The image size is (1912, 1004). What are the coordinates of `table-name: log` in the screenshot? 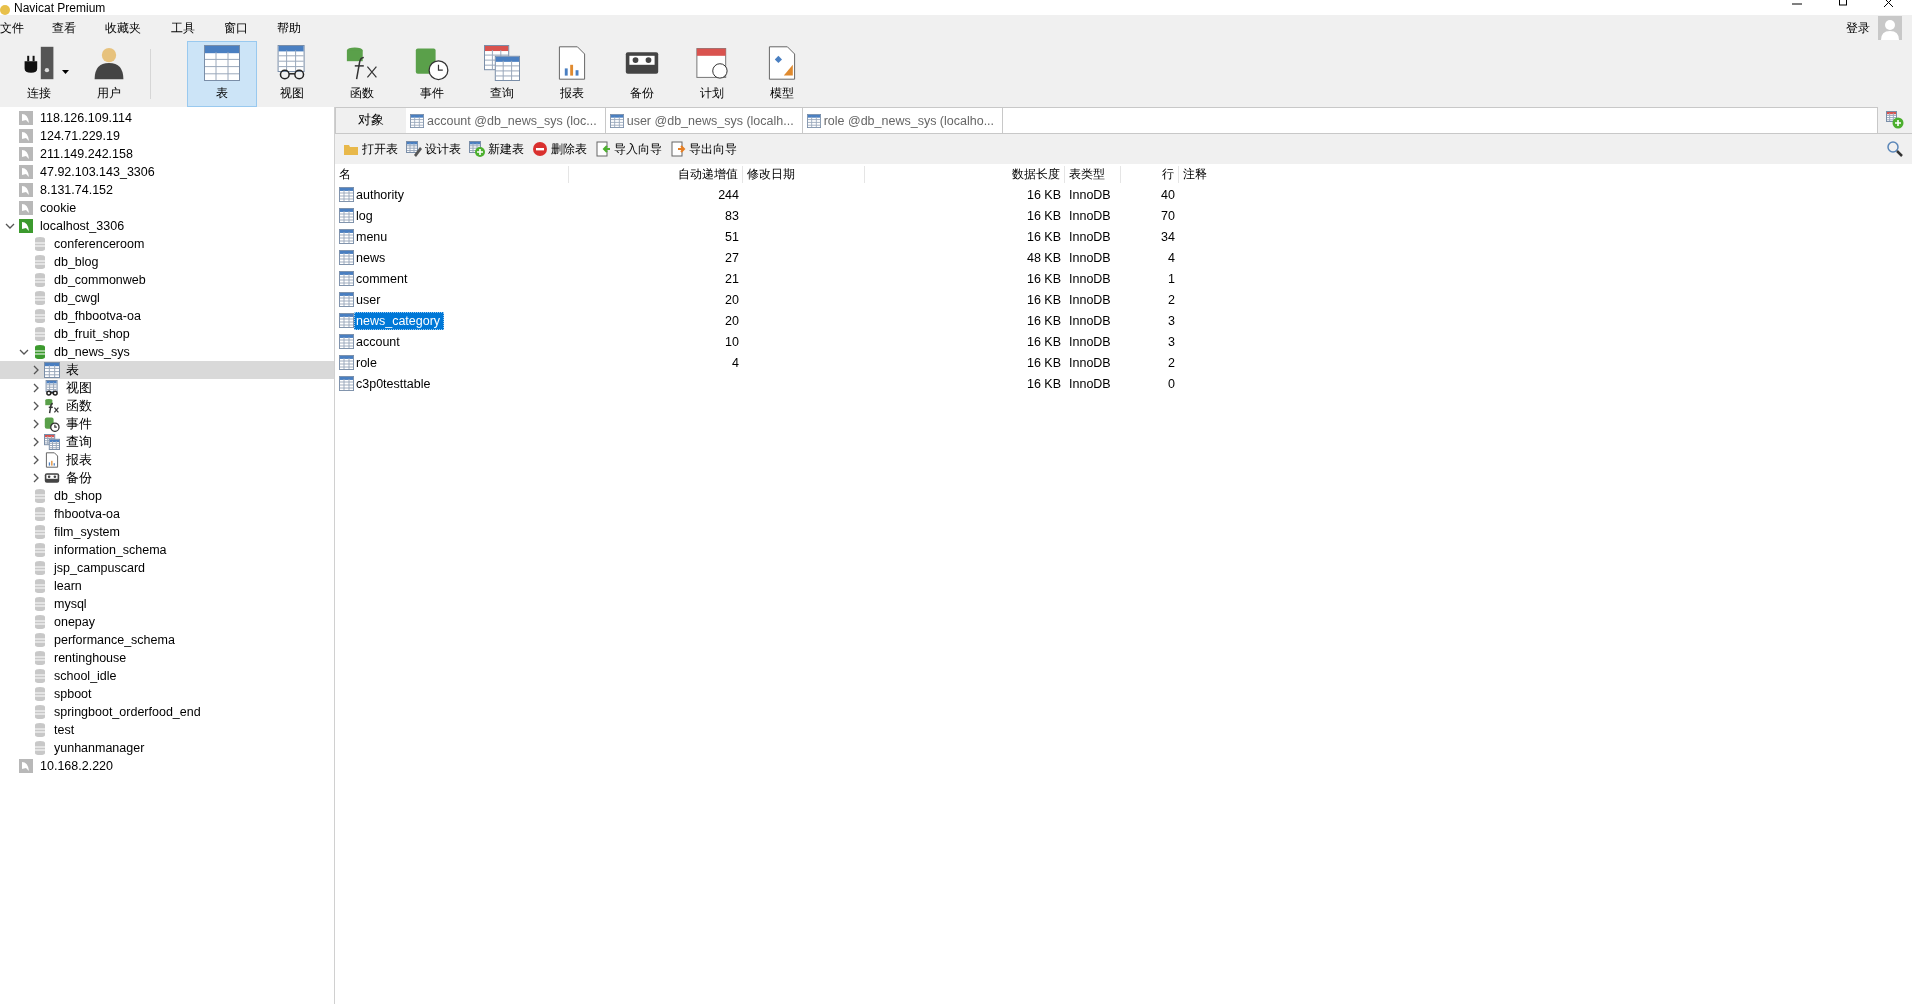 It's located at (365, 215).